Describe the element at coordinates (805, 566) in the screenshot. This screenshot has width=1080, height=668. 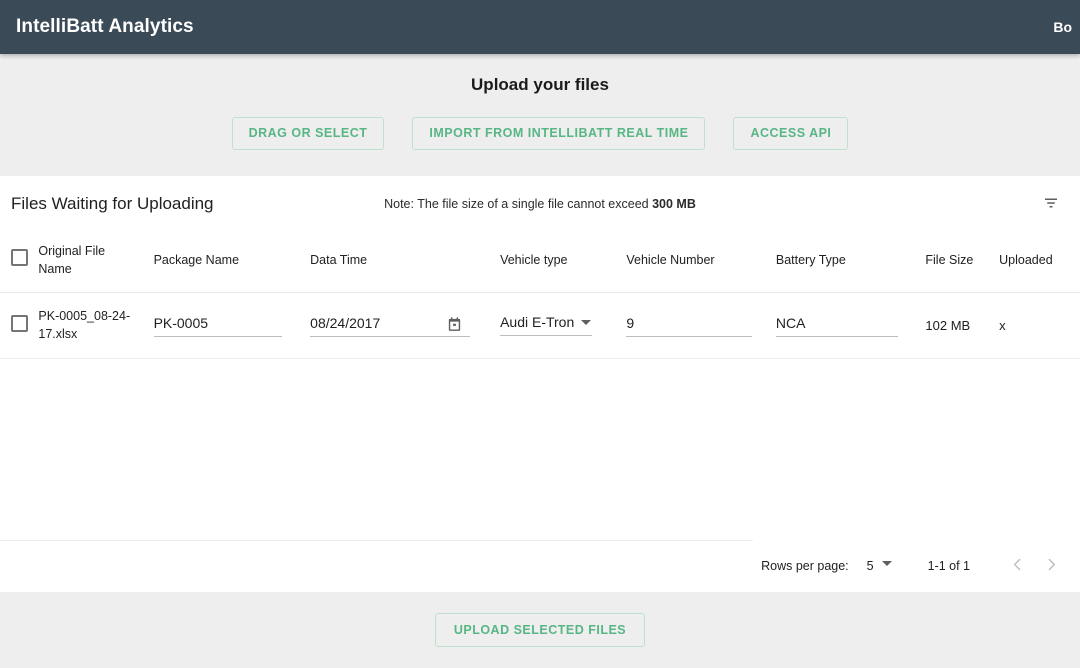
I see `rows-per-page-label: Rows per page:` at that location.